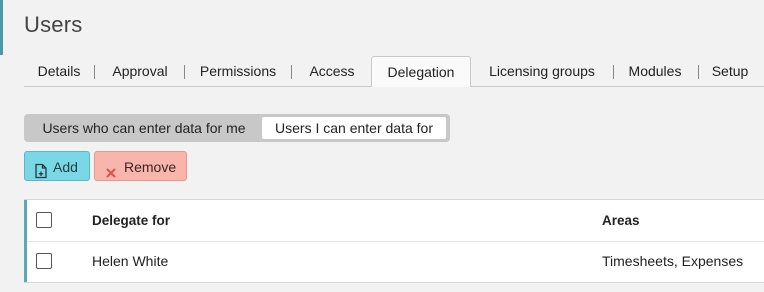  What do you see at coordinates (673, 261) in the screenshot?
I see `areas-cell: Timesheets, Expenses` at bounding box center [673, 261].